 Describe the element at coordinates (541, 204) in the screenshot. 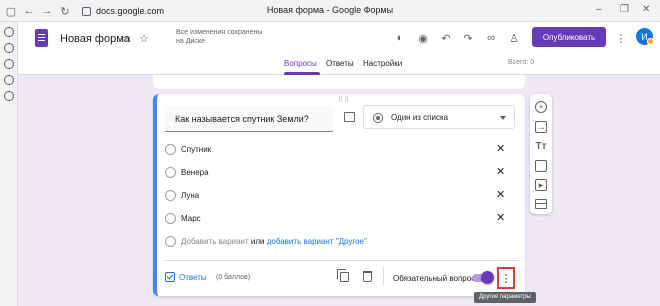

I see `add-section-icon` at that location.